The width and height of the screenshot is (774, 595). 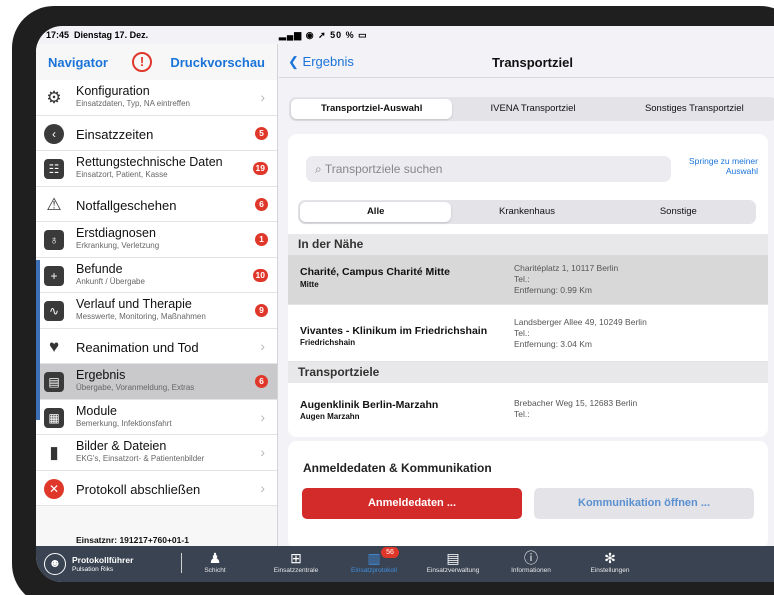 What do you see at coordinates (54, 417) in the screenshot?
I see `grid-icon: ▦` at bounding box center [54, 417].